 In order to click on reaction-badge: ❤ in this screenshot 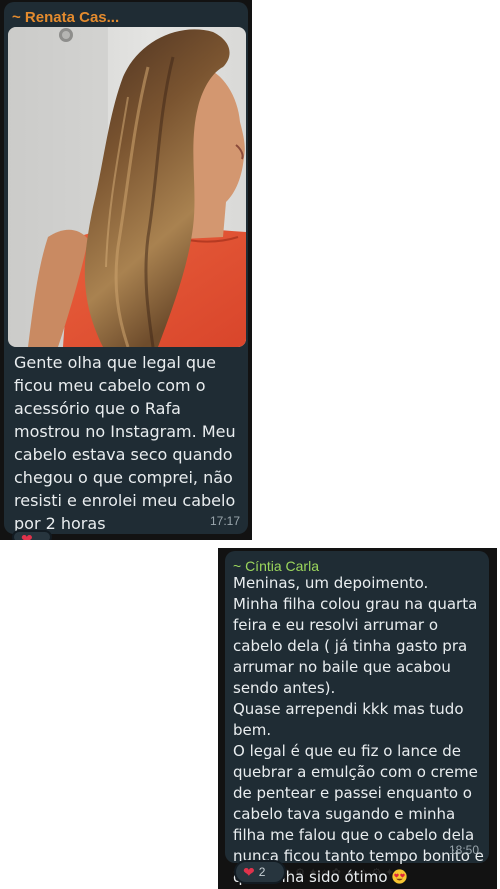, I will do `click(32, 535)`.